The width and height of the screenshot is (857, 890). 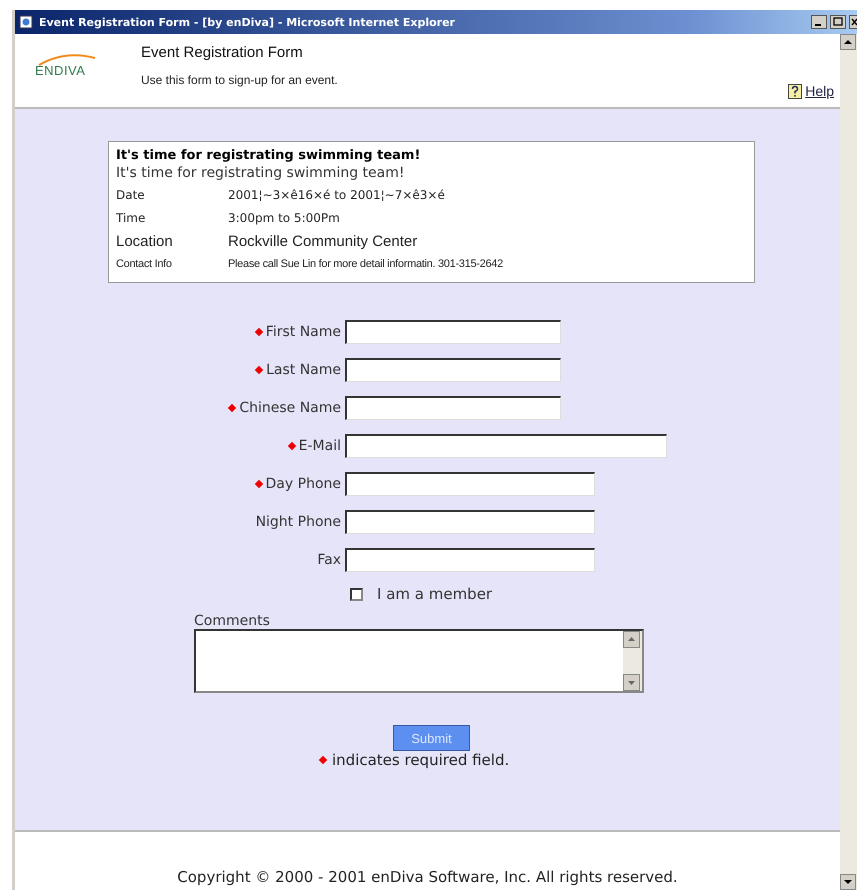 What do you see at coordinates (434, 594) in the screenshot?
I see `checkbox-label: I am a member` at bounding box center [434, 594].